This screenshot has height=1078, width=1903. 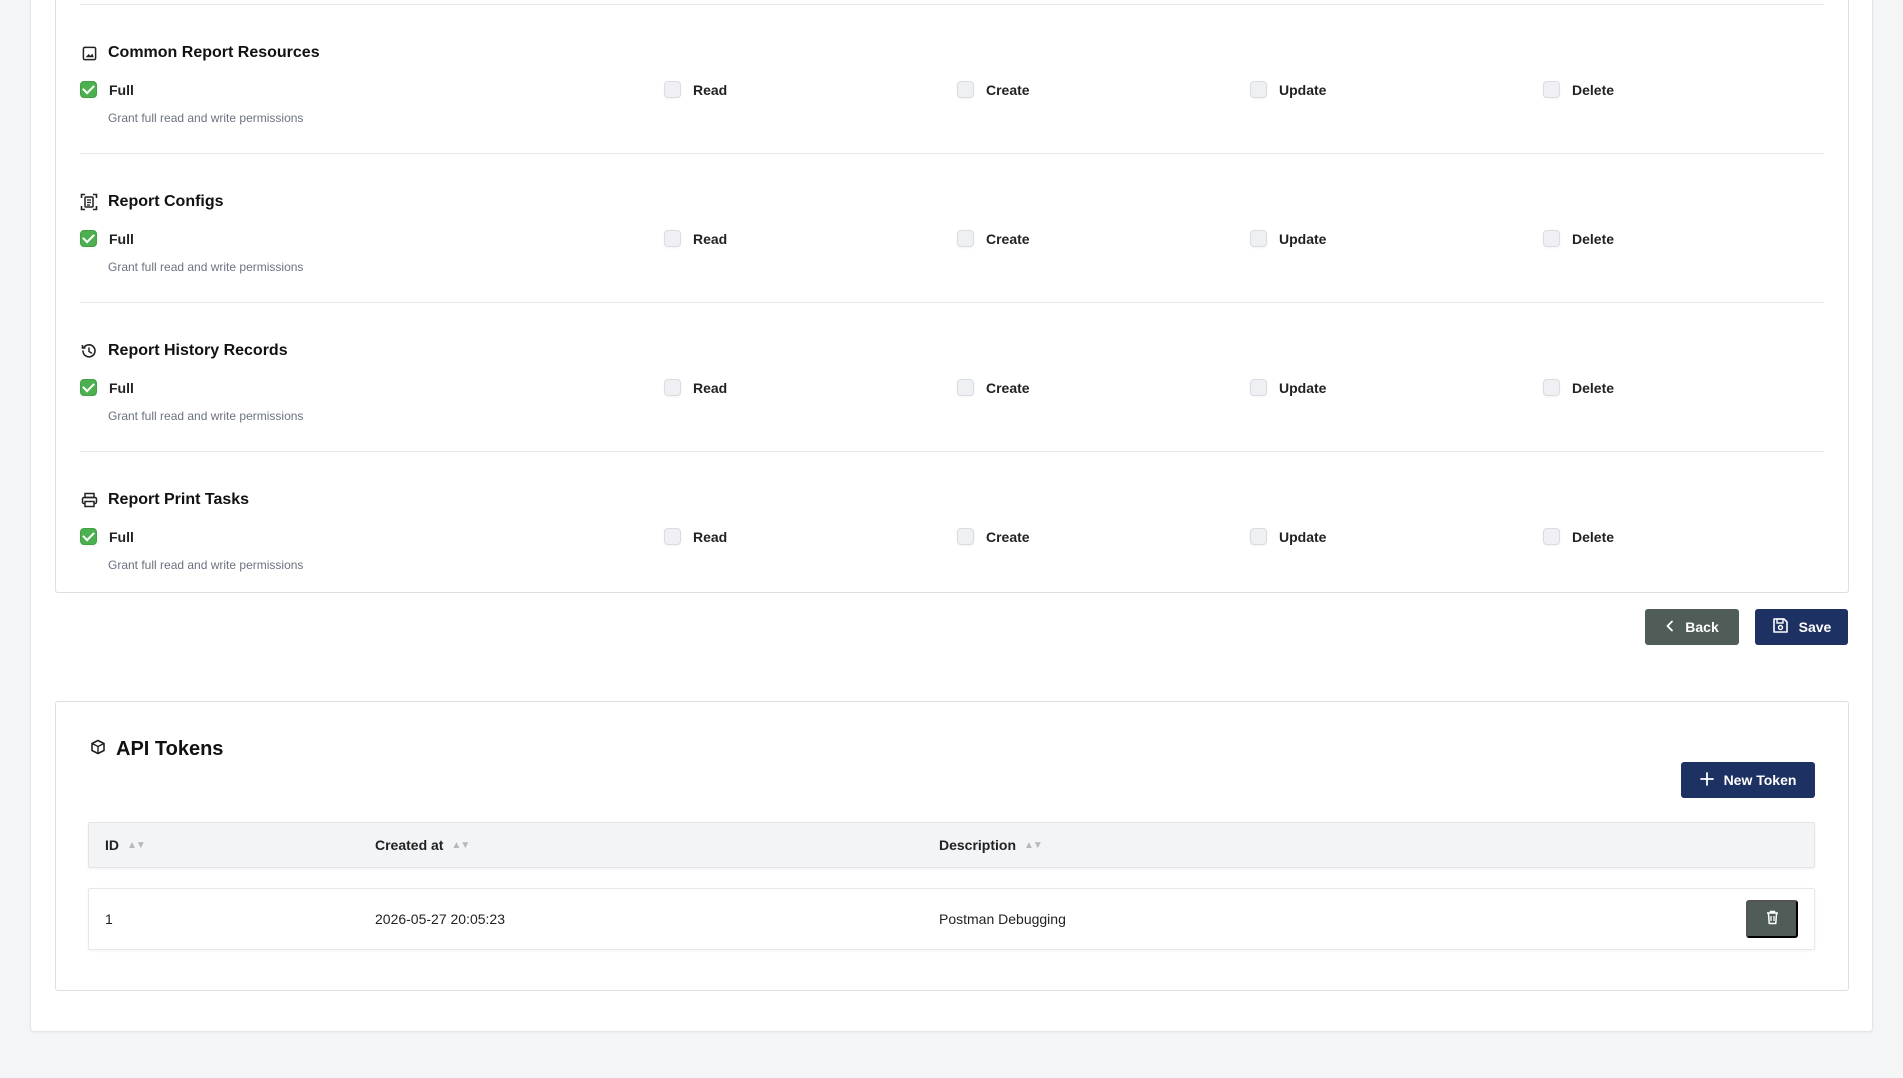 I want to click on plus-icon, so click(x=1706, y=780).